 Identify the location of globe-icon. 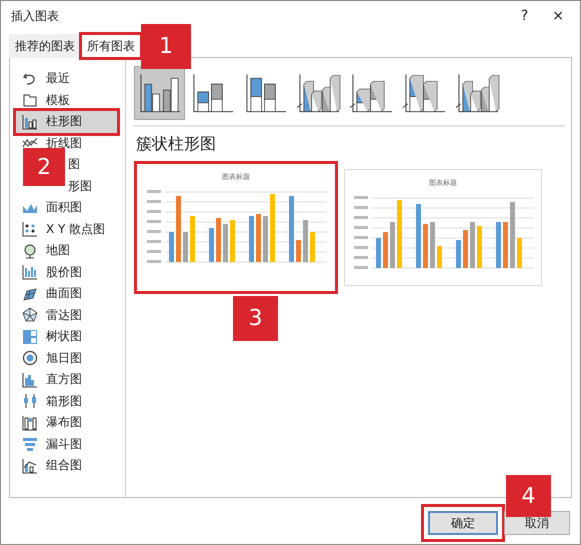
(30, 250).